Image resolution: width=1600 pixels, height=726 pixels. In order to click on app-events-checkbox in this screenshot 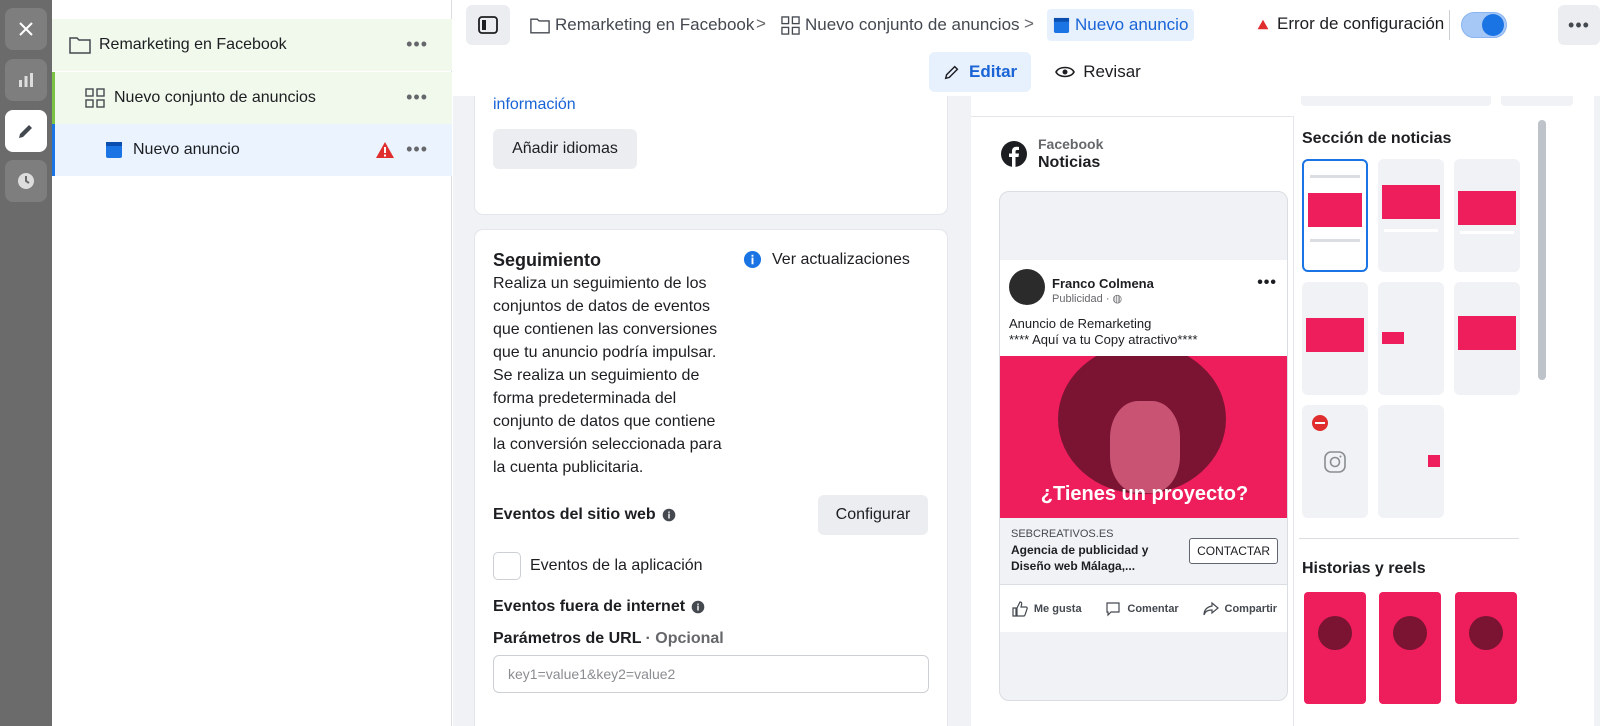, I will do `click(507, 566)`.